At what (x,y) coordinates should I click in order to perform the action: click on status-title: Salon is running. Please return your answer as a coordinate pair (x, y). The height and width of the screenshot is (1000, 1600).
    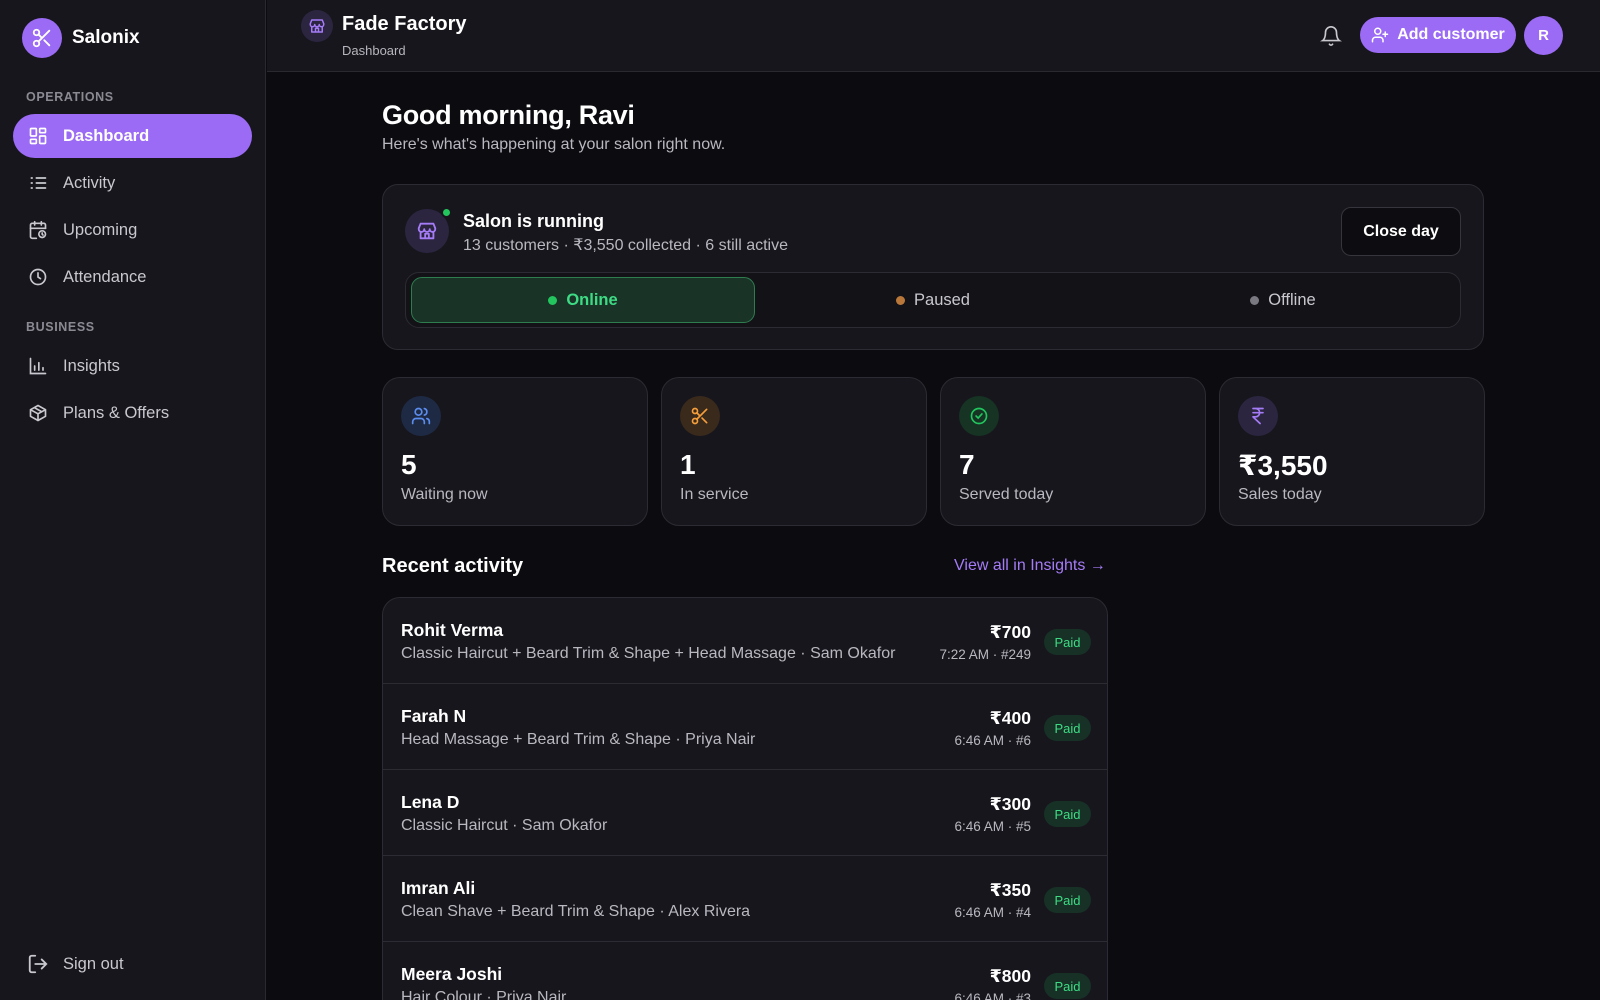
    Looking at the image, I should click on (534, 221).